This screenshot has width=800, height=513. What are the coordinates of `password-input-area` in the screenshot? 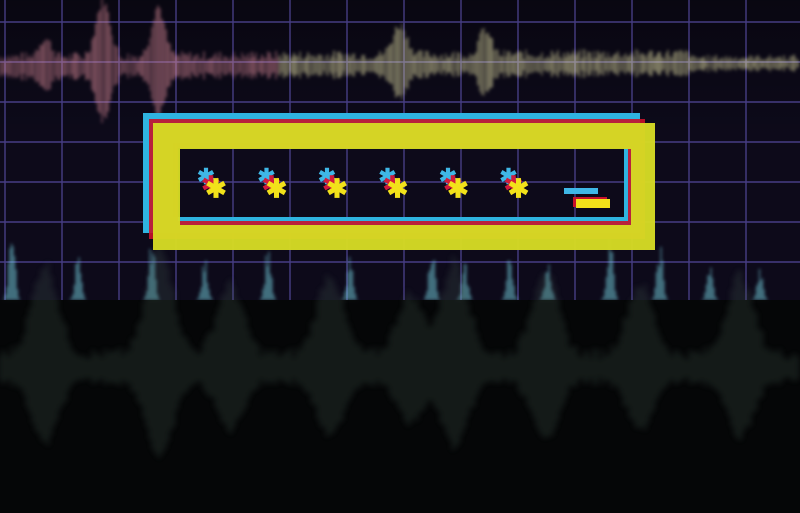 It's located at (405, 185).